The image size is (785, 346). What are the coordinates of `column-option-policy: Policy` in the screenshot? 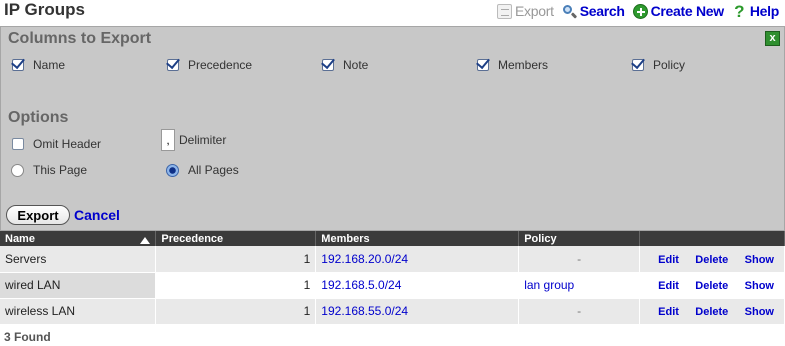 It's located at (658, 65).